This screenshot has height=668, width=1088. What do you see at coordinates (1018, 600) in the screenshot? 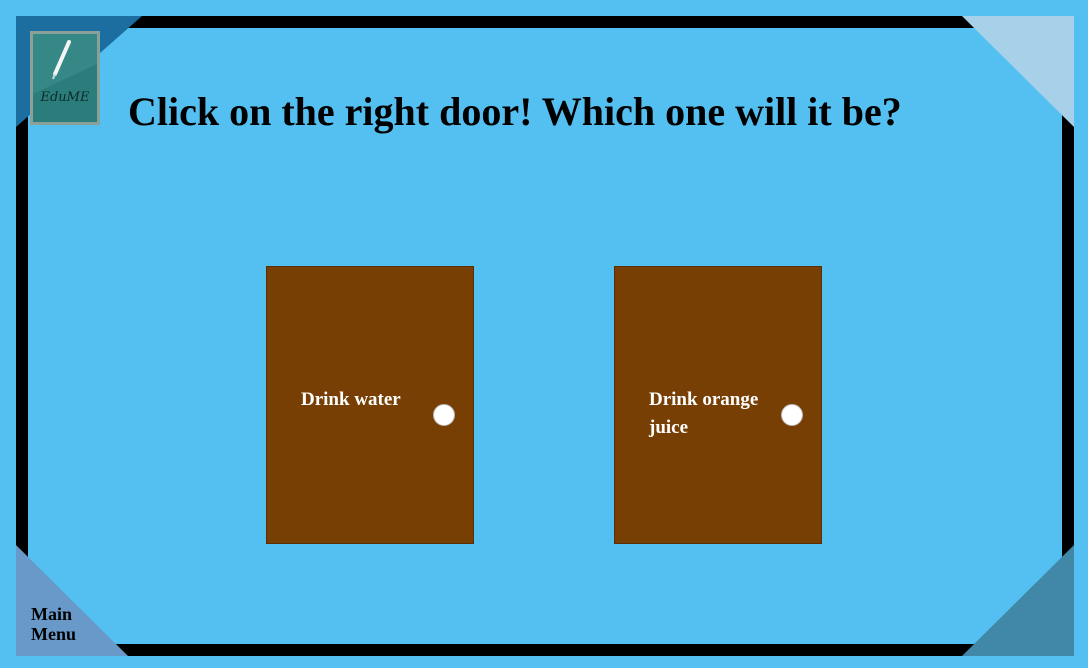
I see `corner-decoration-bottom-right` at bounding box center [1018, 600].